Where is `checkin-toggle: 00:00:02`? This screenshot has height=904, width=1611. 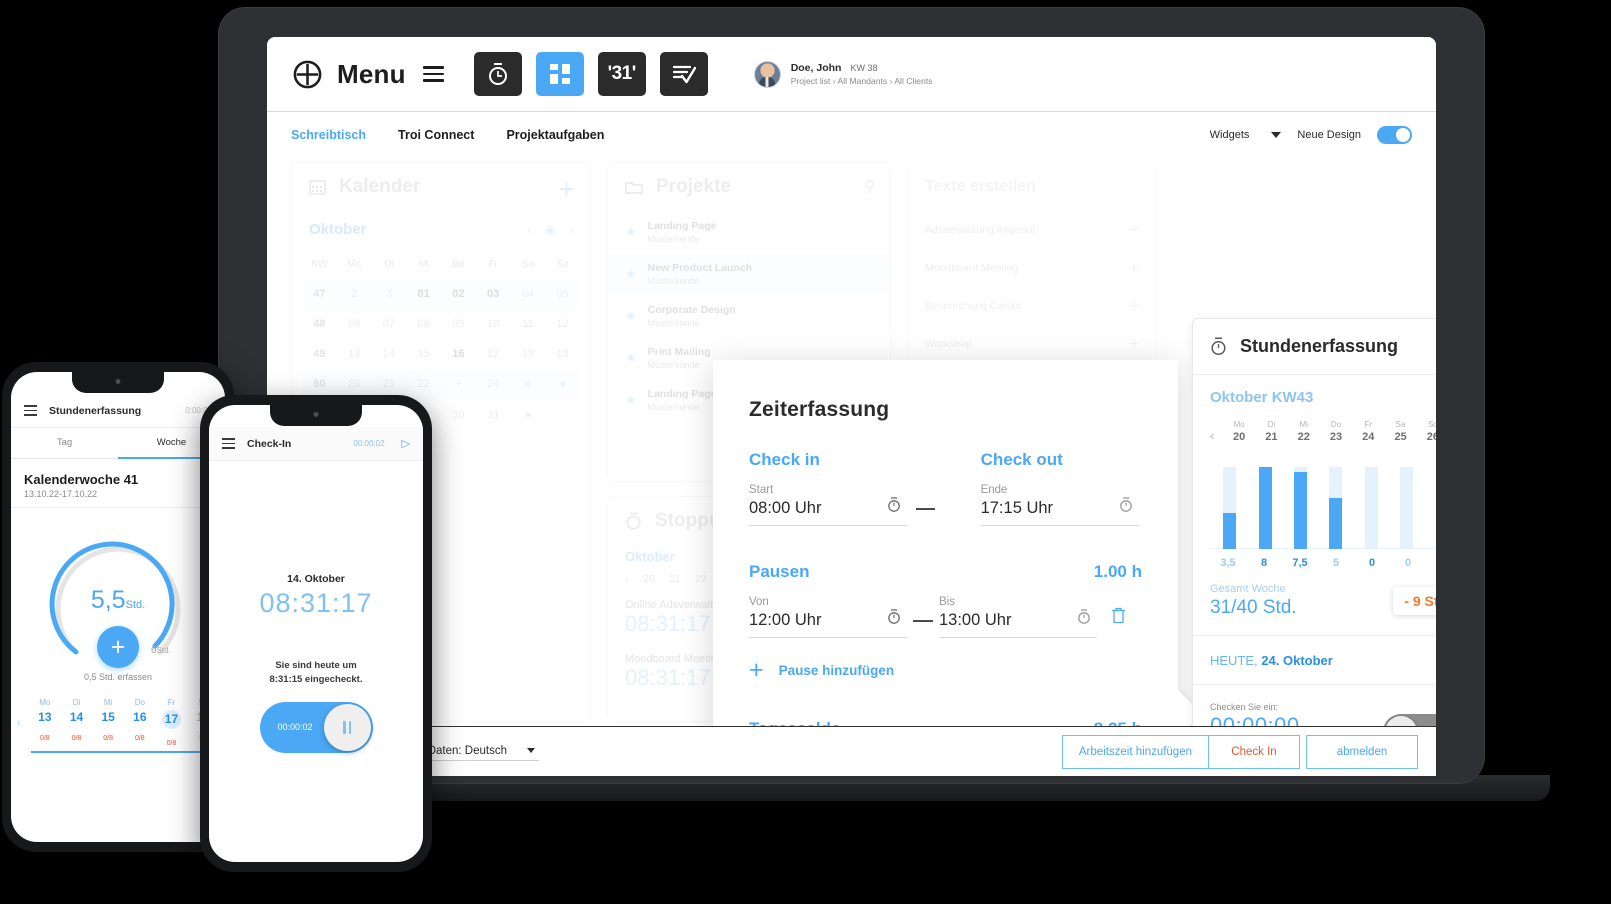 checkin-toggle: 00:00:02 is located at coordinates (316, 727).